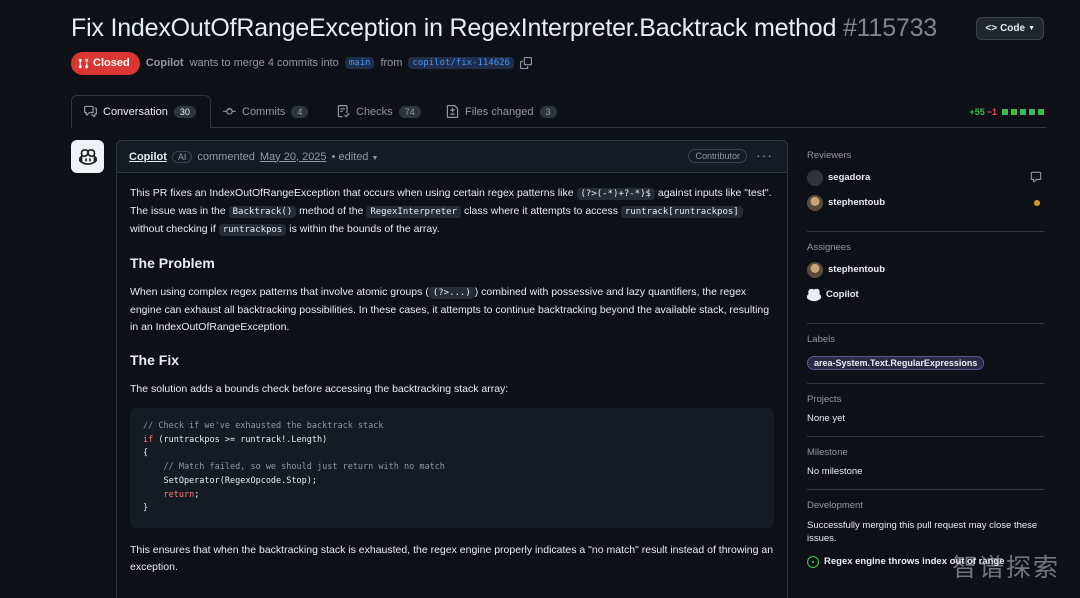  Describe the element at coordinates (240, 439) in the screenshot. I see `code-text: (runtrackpos >= runtrack!.Length)` at that location.